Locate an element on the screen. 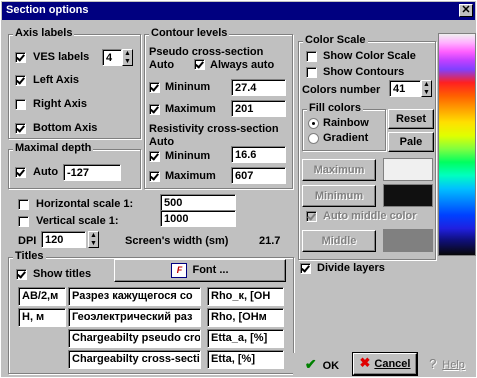 The image size is (477, 378). maximum-color-button: Maximum is located at coordinates (339, 170).